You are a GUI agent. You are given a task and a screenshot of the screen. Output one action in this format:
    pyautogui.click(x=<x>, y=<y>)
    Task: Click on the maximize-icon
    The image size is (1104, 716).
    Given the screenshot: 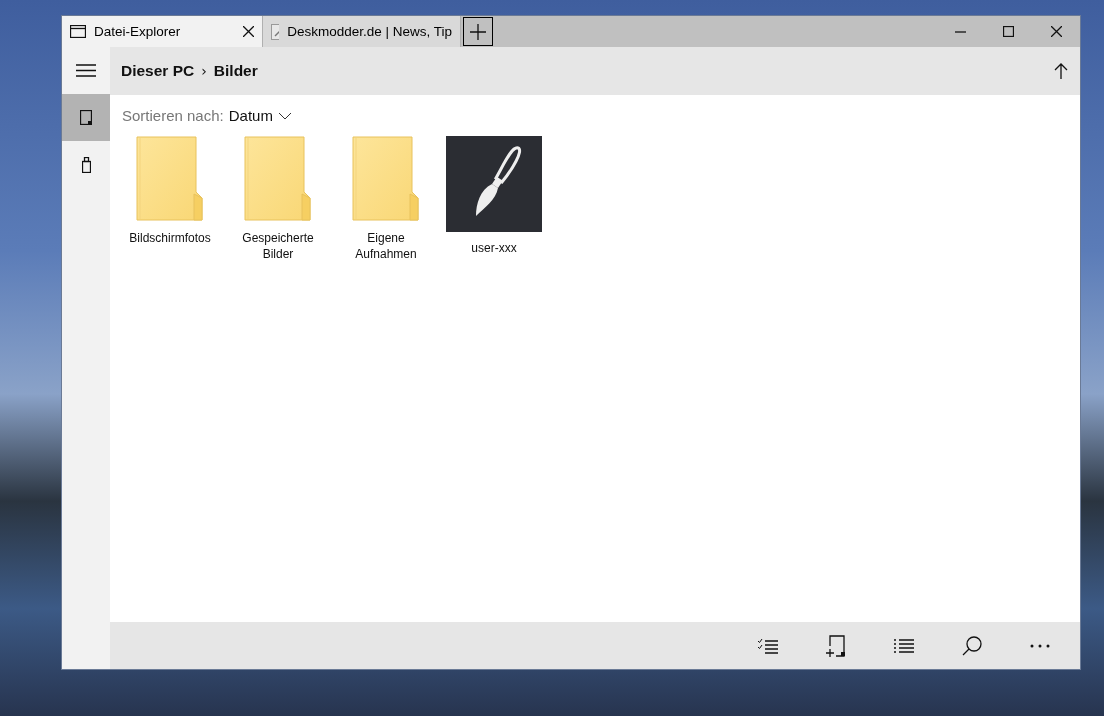 What is the action you would take?
    pyautogui.click(x=1008, y=31)
    